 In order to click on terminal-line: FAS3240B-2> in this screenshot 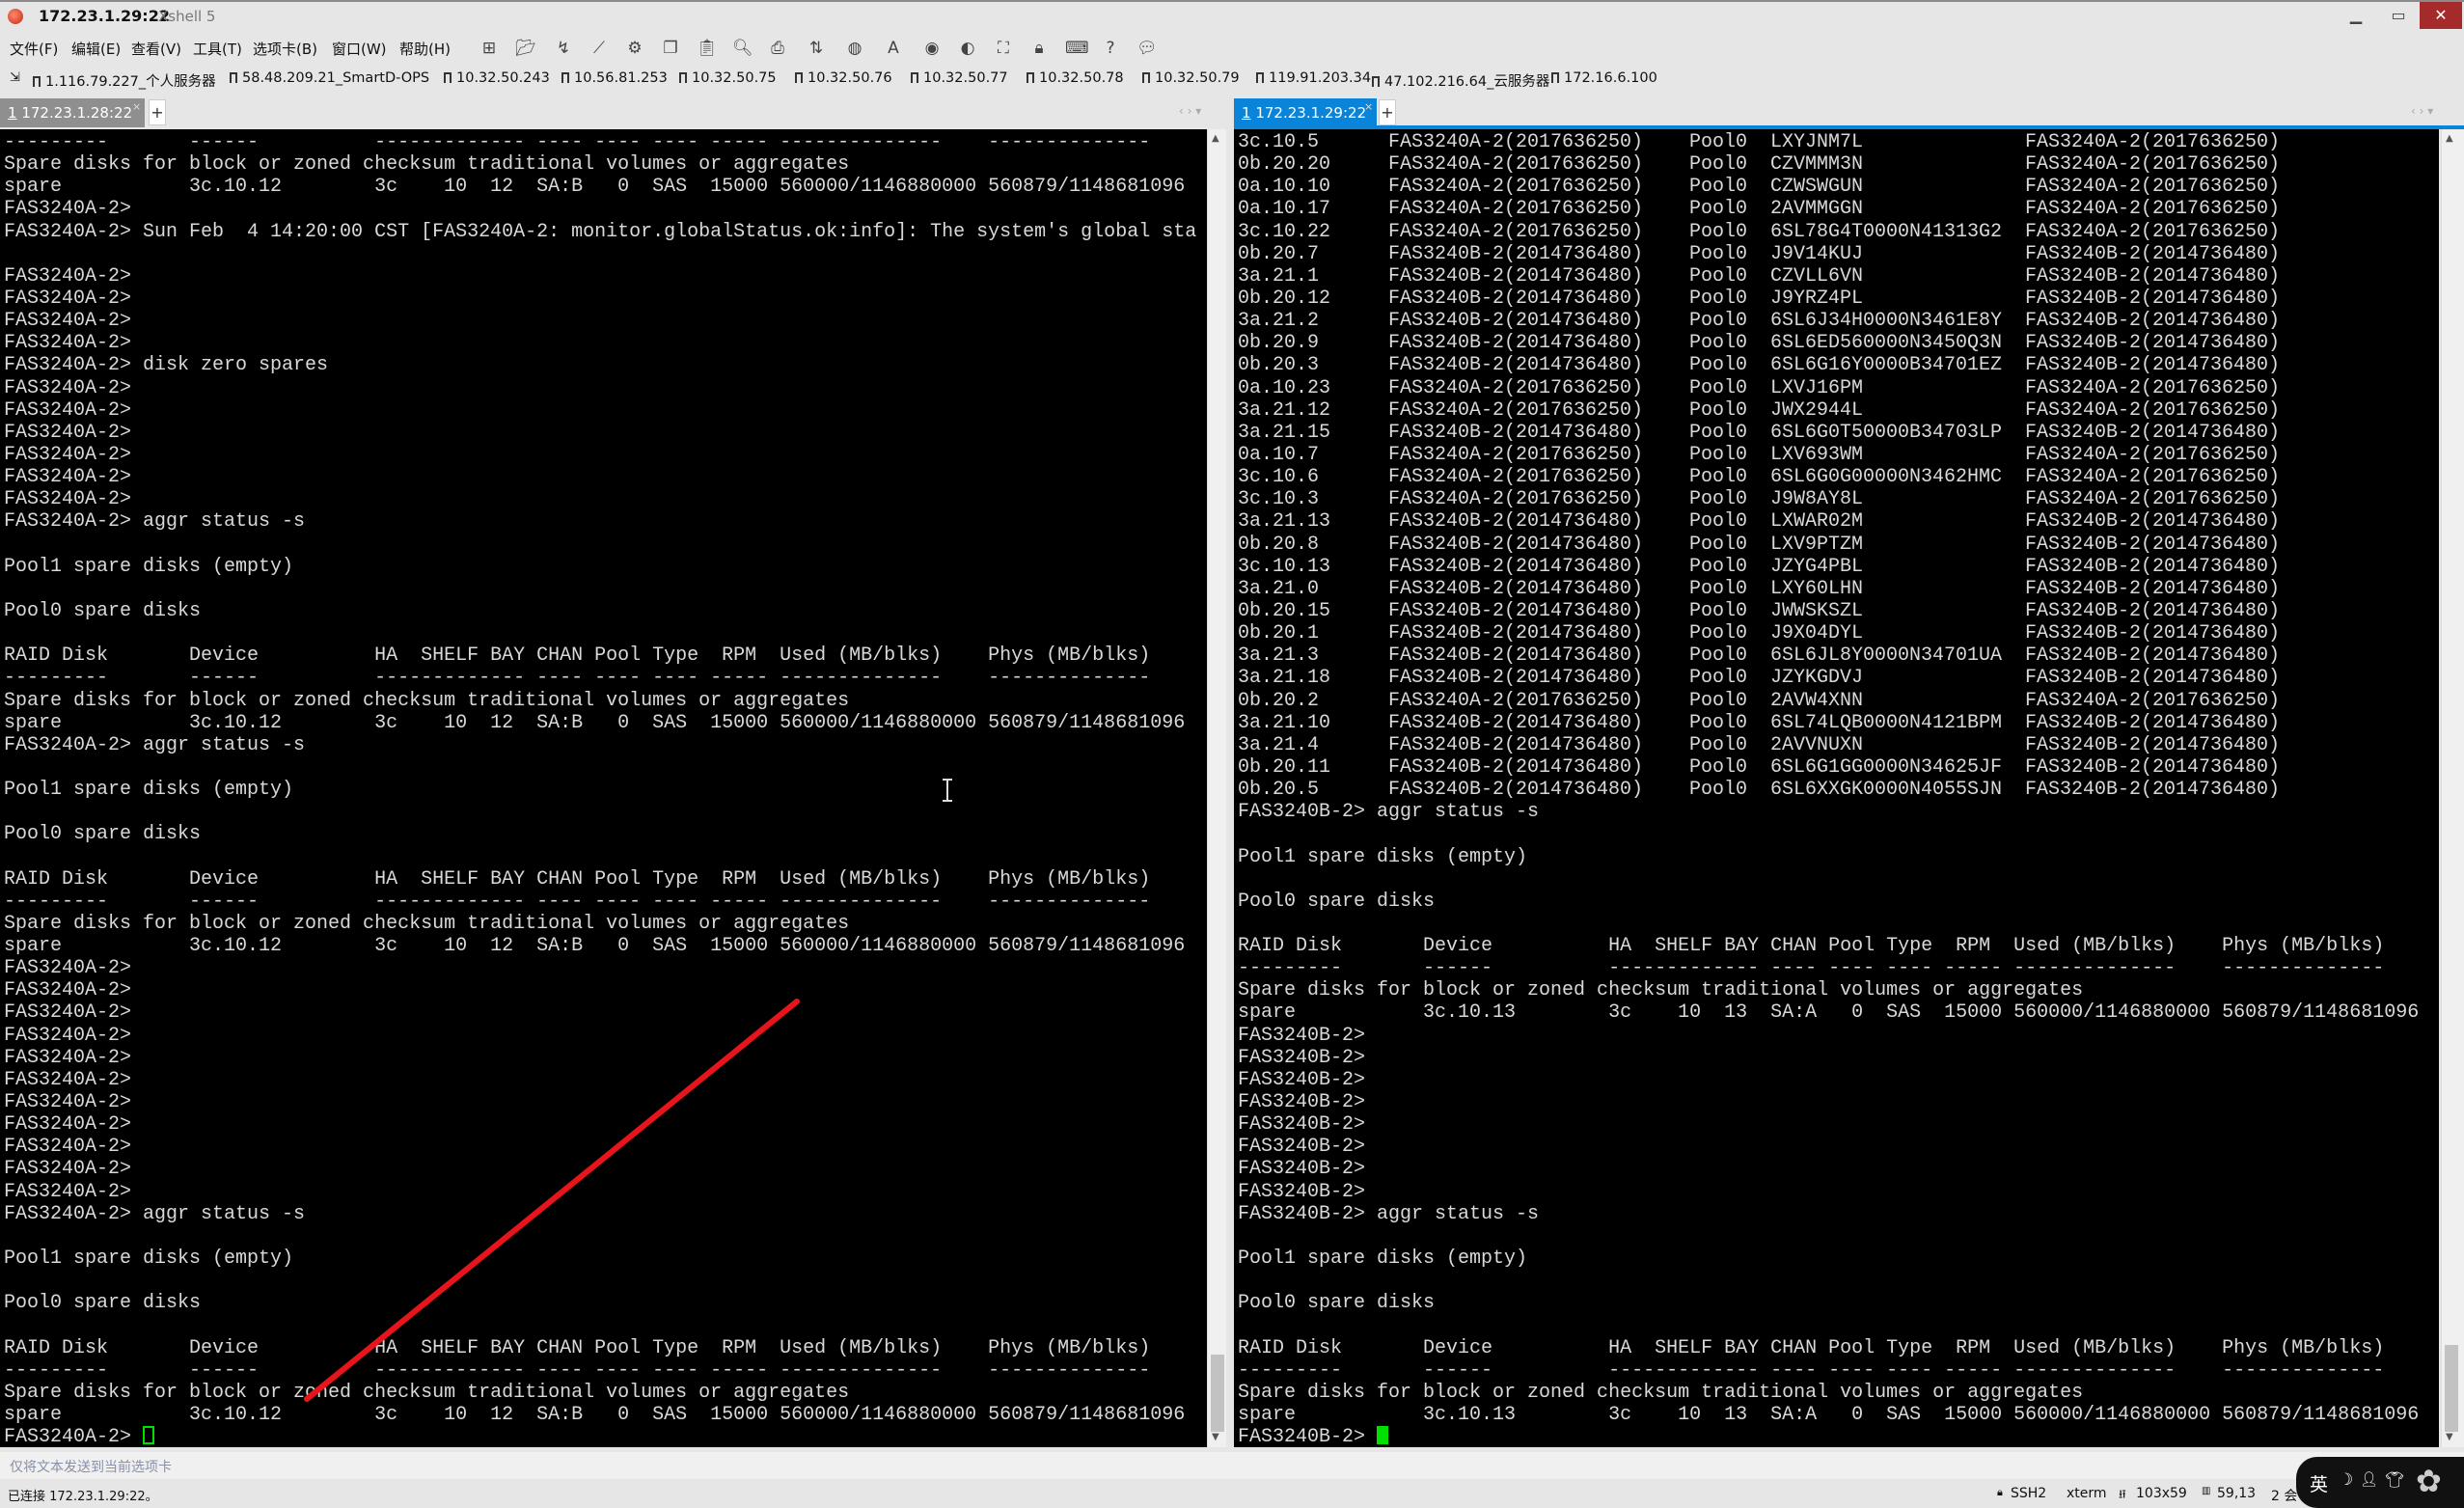, I will do `click(1828, 1036)`.